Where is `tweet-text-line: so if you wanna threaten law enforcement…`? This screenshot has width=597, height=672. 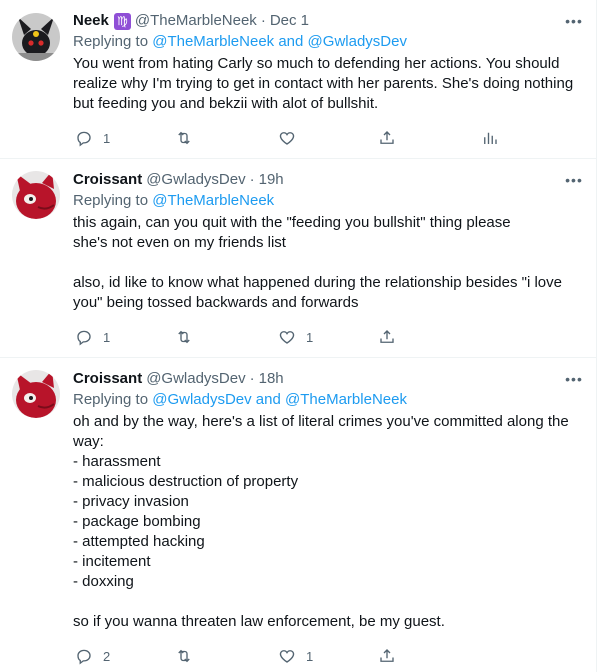 tweet-text-line: so if you wanna threaten law enforcement… is located at coordinates (259, 621).